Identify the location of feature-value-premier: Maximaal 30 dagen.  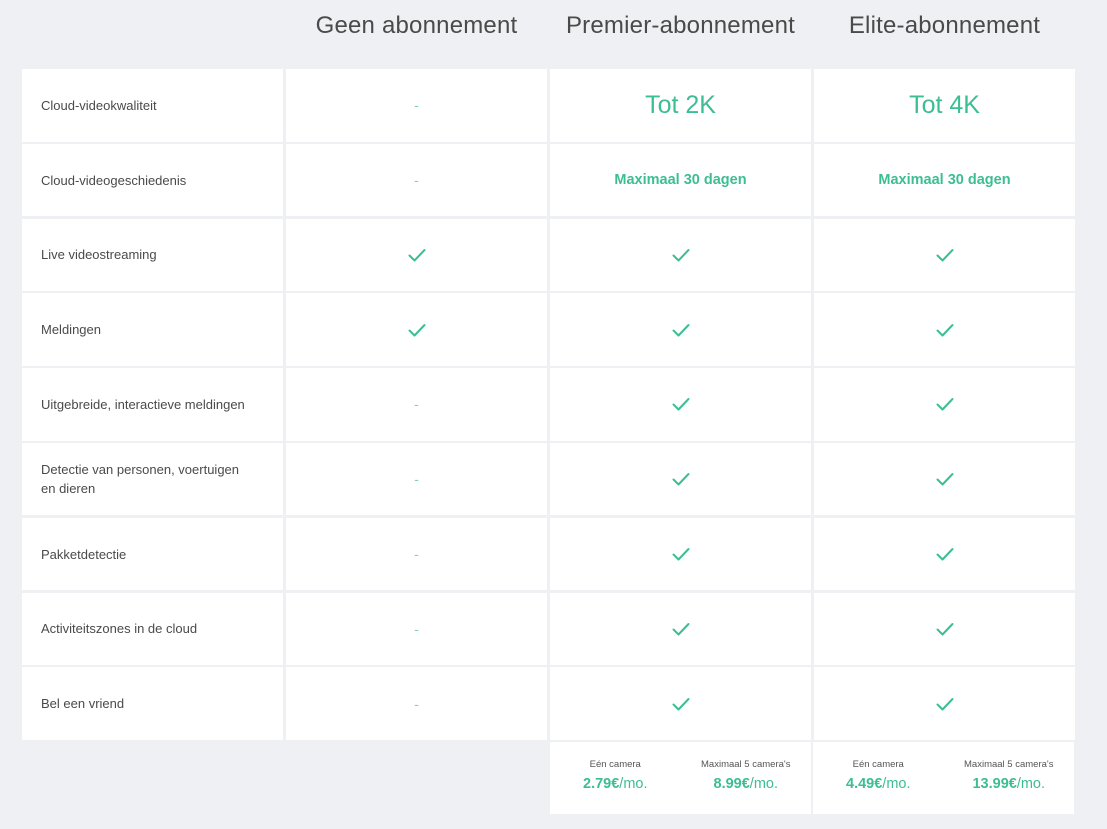
(680, 180).